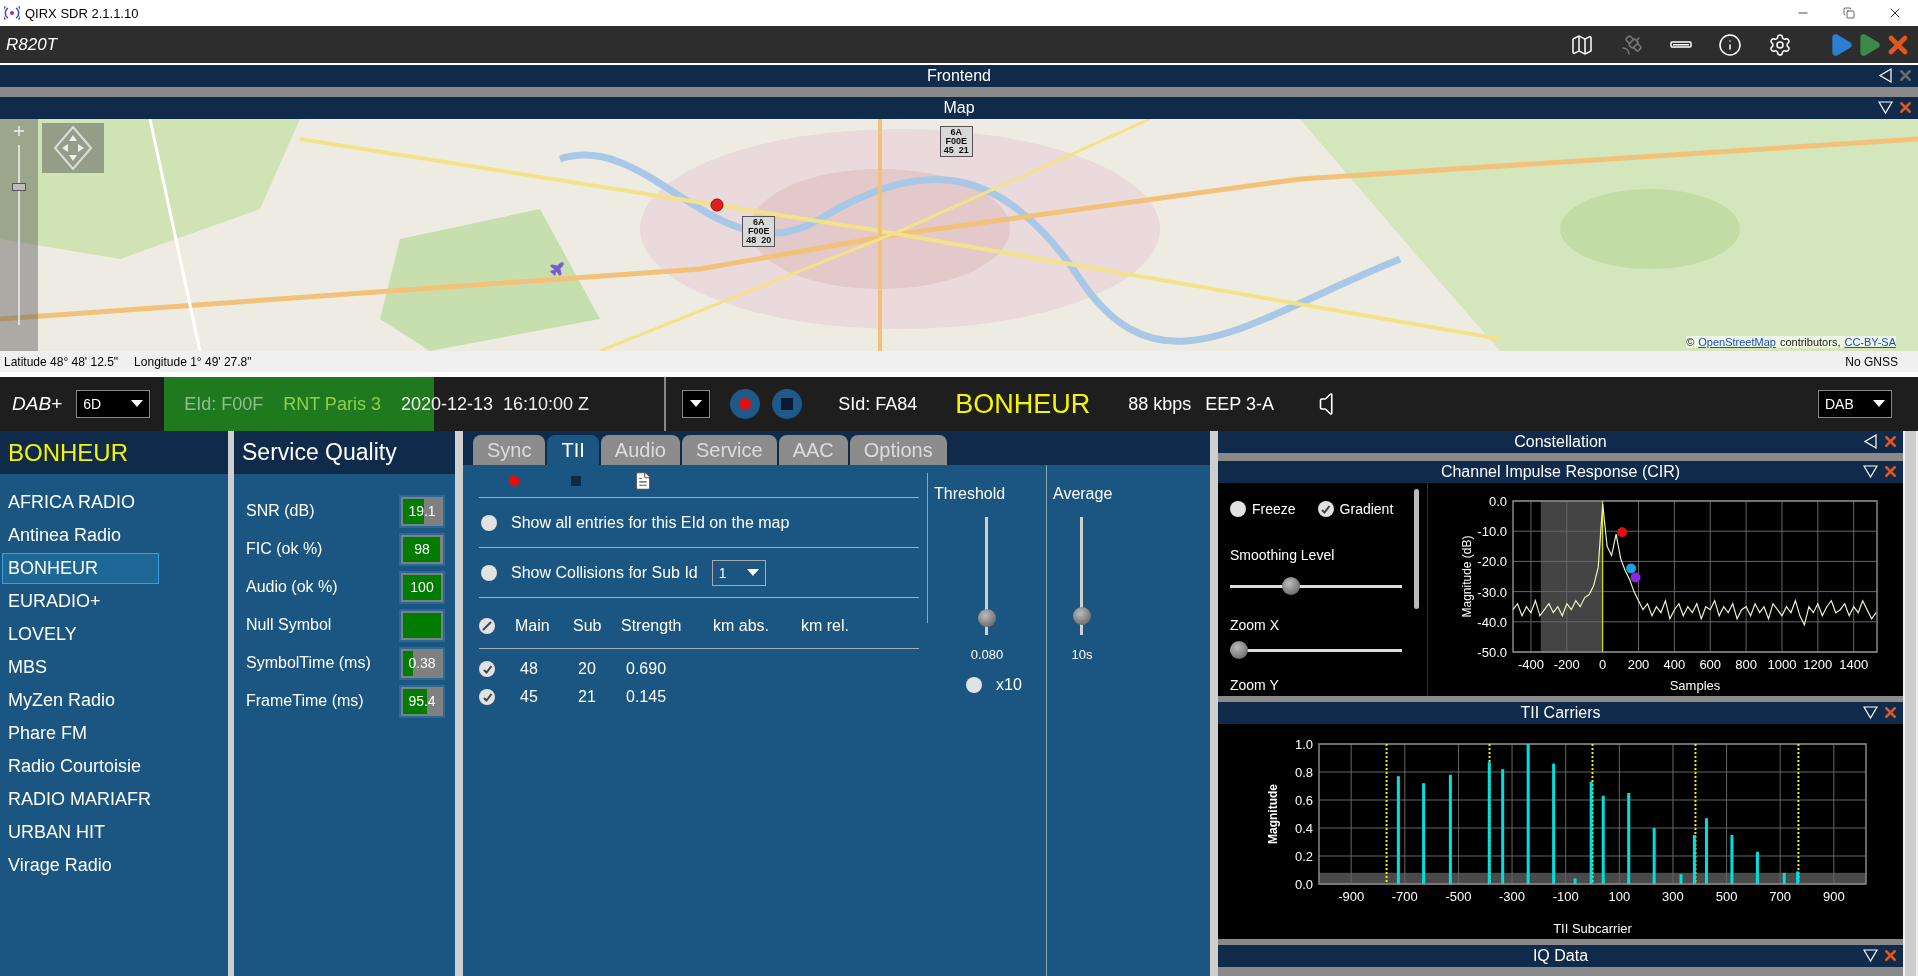 The height and width of the screenshot is (976, 1918). I want to click on device-name: R820T, so click(32, 44).